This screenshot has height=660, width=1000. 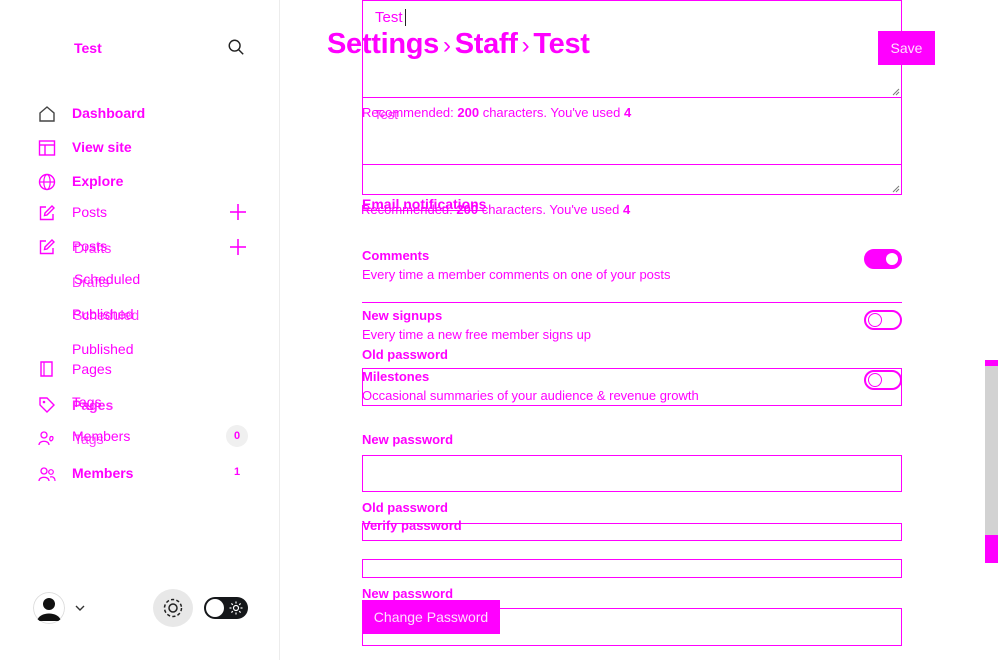 What do you see at coordinates (47, 405) in the screenshot?
I see `tag-icon` at bounding box center [47, 405].